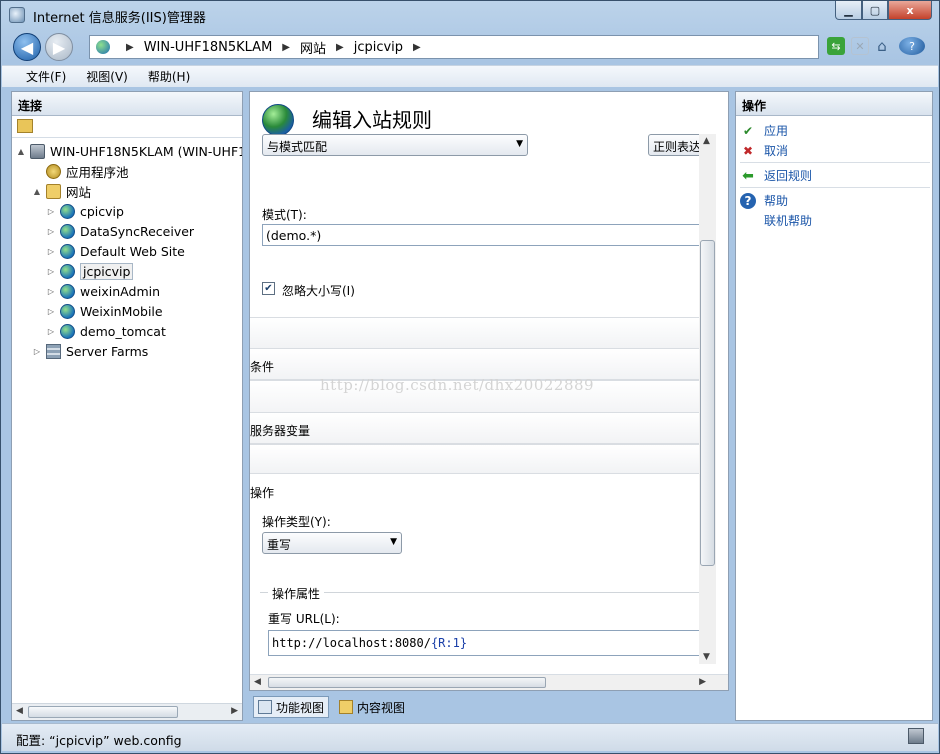  Describe the element at coordinates (776, 175) in the screenshot. I see `back-to-rules-action: ⬅ 返回规则` at that location.